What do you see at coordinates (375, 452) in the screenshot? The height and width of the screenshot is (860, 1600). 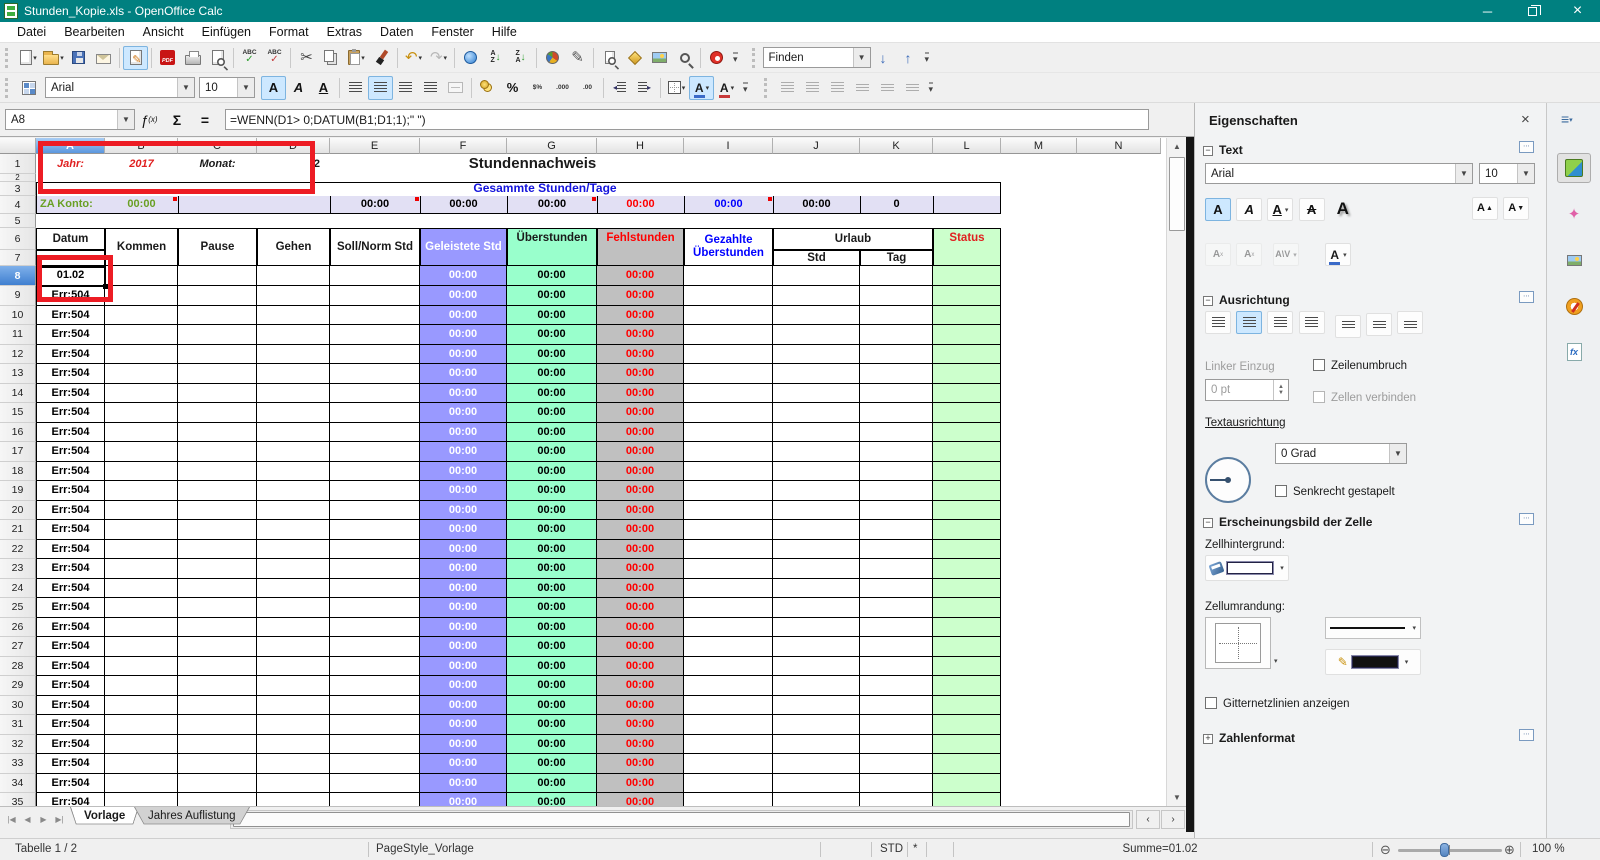 I see `cell-E17` at bounding box center [375, 452].